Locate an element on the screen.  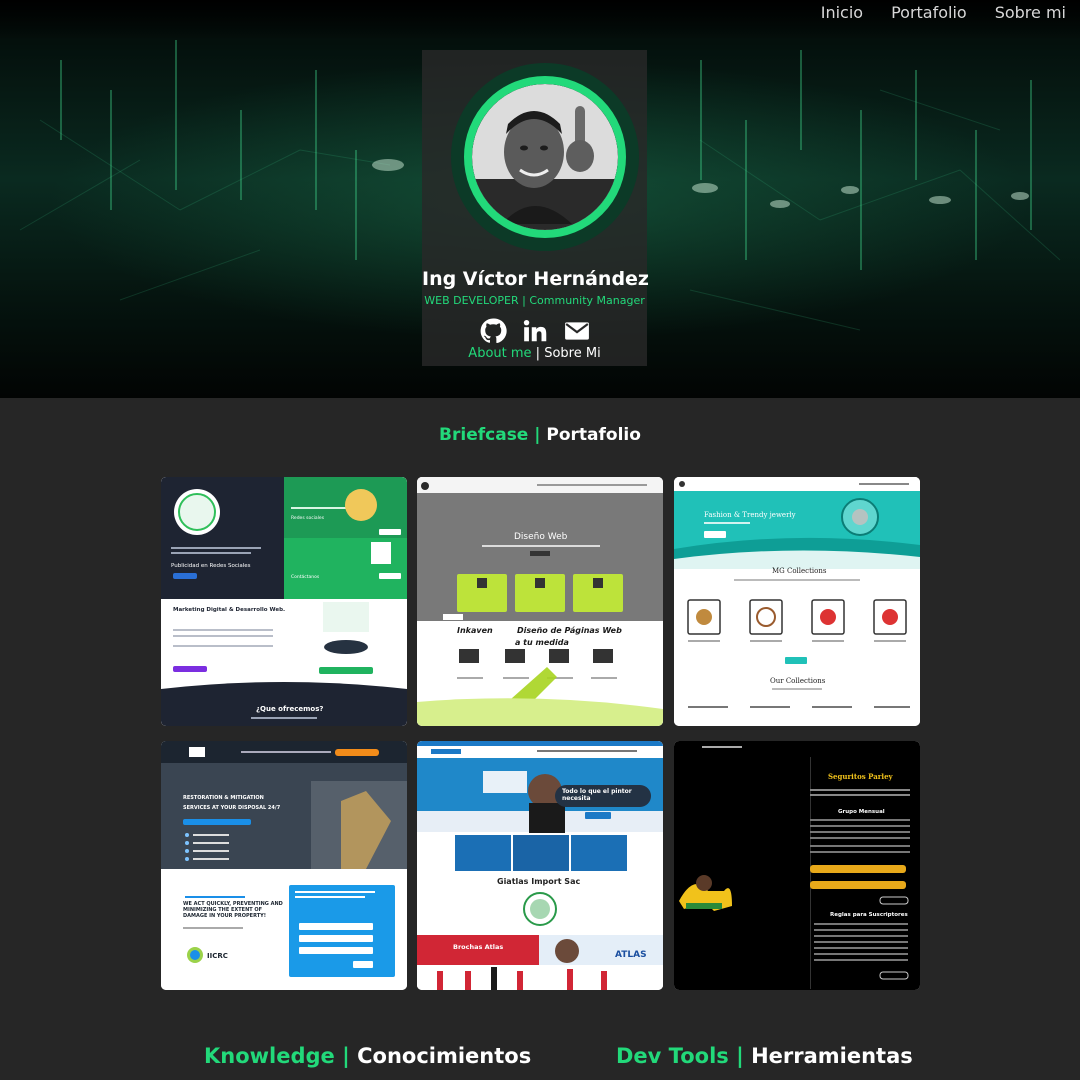
about-me-link: About me is located at coordinates (499, 353).